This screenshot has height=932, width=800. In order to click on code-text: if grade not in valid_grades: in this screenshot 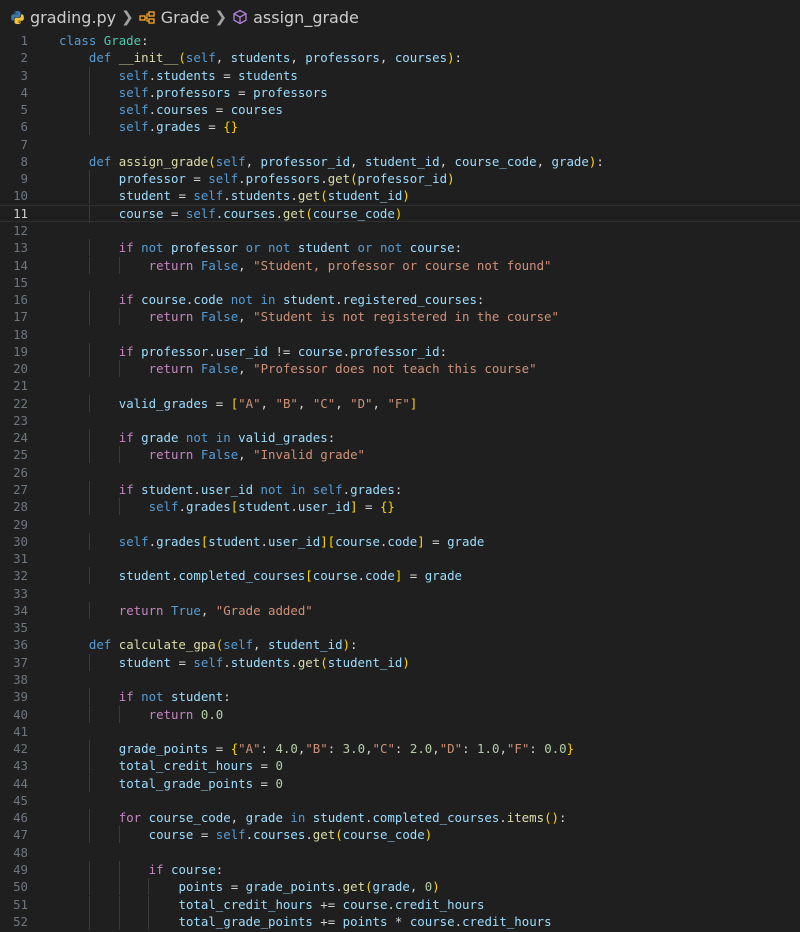, I will do `click(227, 438)`.